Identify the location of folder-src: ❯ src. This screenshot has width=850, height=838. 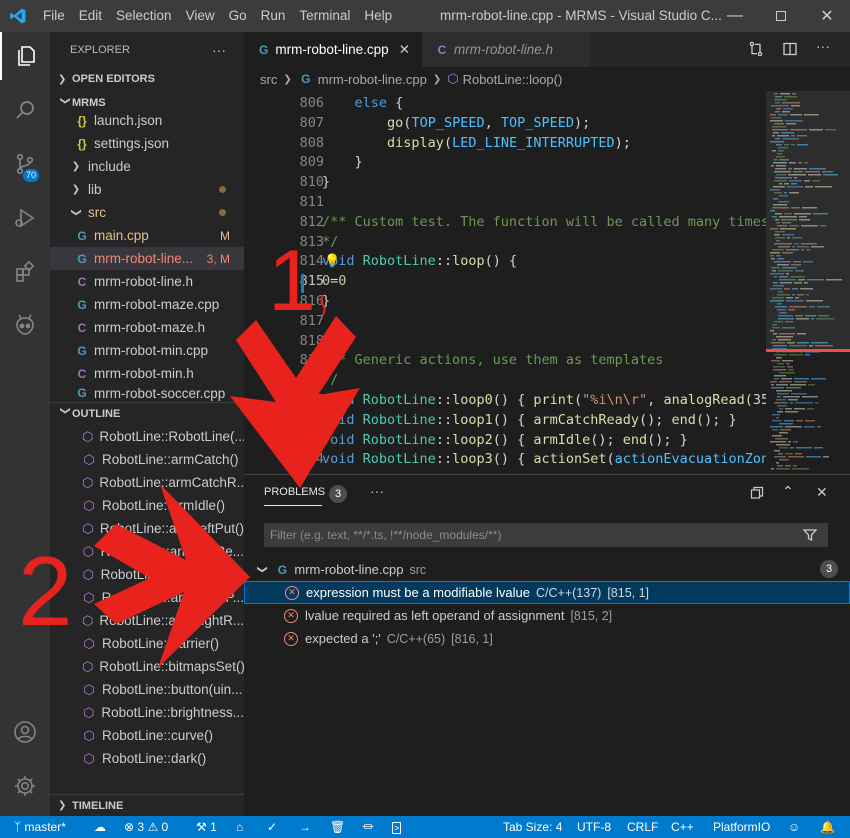
(147, 212).